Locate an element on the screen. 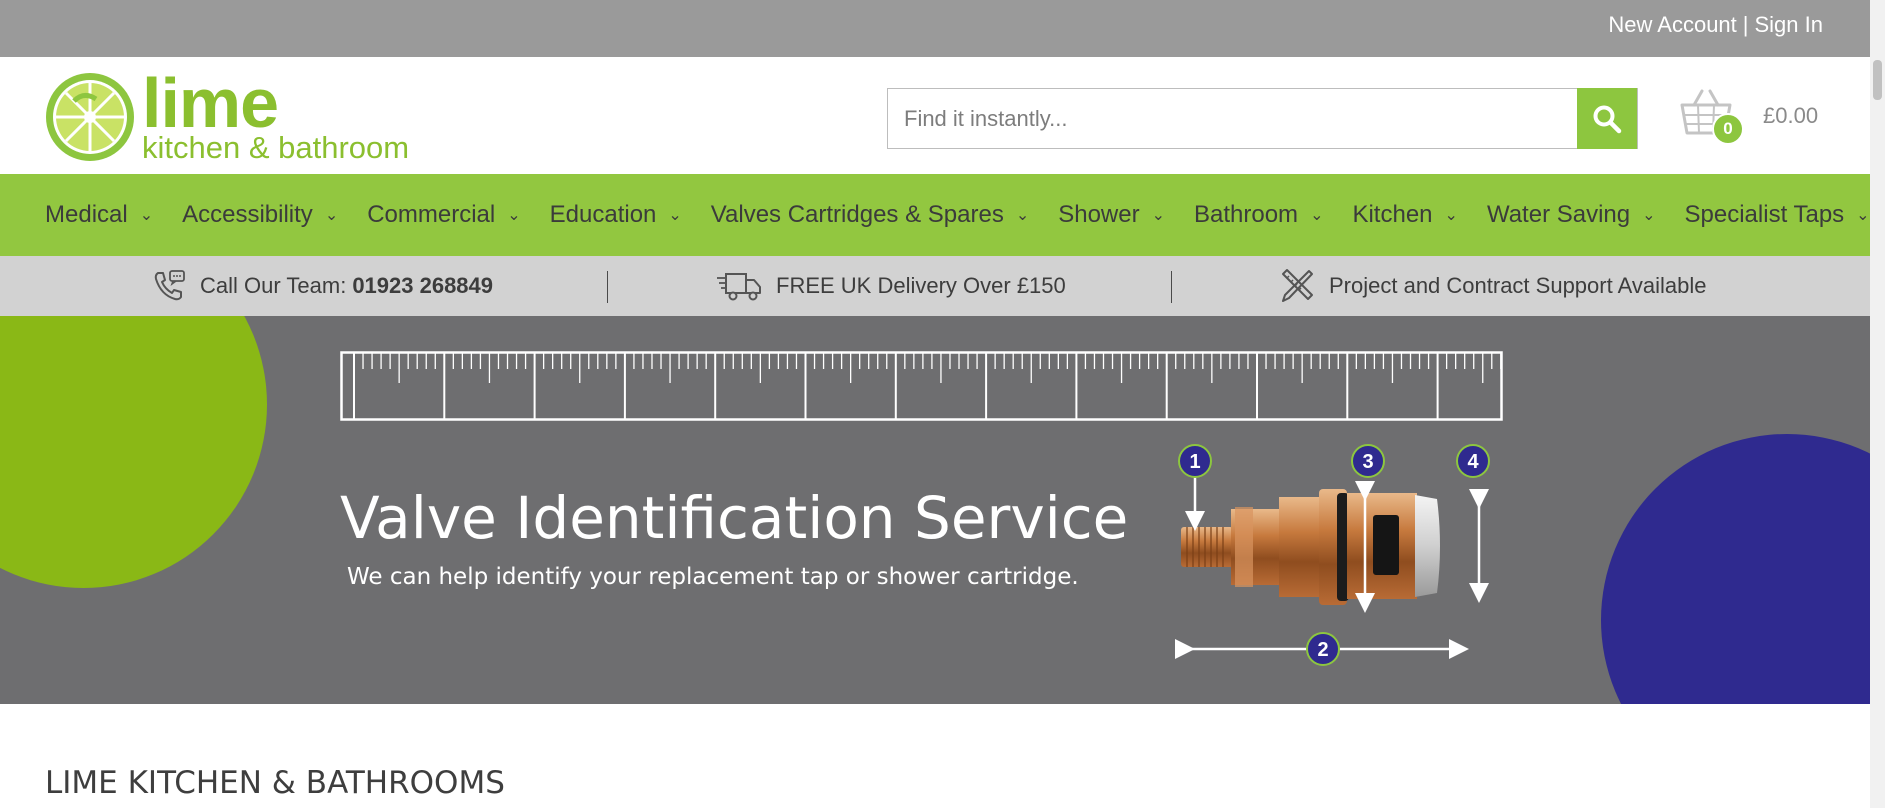 The height and width of the screenshot is (808, 1885). search-input is located at coordinates (1231, 118).